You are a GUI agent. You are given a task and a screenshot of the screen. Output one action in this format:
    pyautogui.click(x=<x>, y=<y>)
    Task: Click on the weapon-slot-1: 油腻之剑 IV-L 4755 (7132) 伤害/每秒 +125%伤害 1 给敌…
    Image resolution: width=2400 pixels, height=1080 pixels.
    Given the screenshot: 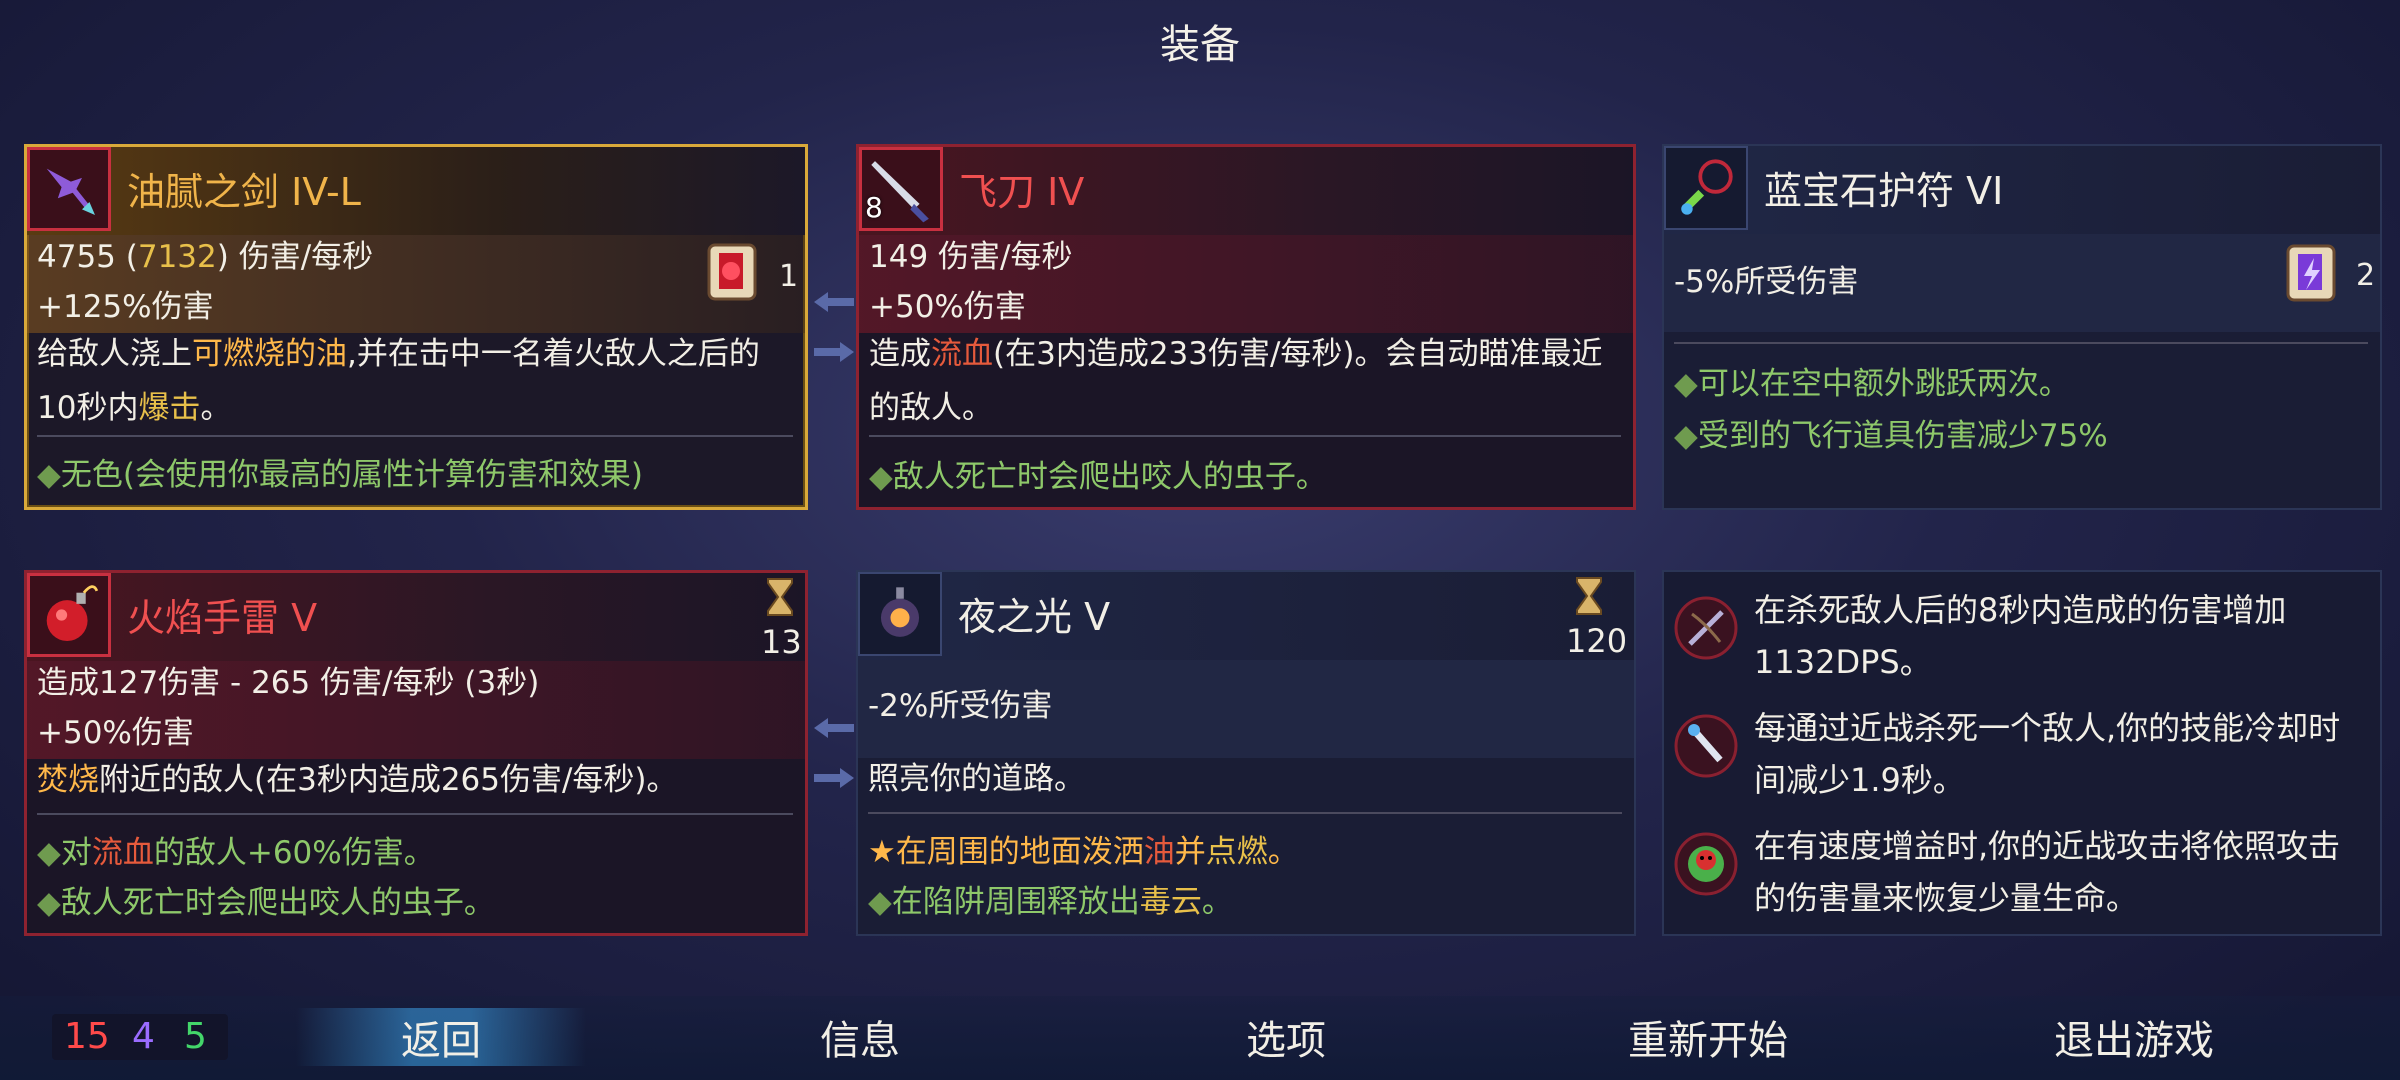 What is the action you would take?
    pyautogui.click(x=416, y=327)
    